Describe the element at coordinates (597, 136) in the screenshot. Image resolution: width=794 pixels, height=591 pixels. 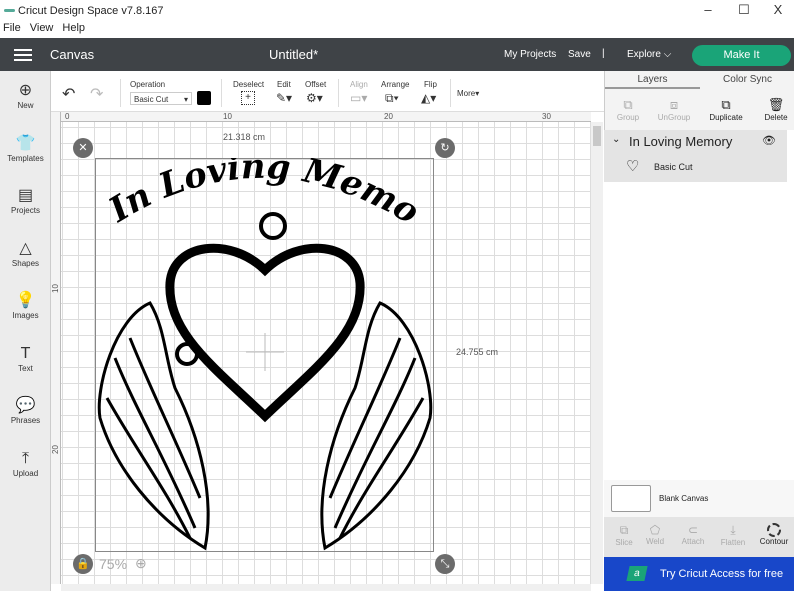
I see `scroll-thumb` at that location.